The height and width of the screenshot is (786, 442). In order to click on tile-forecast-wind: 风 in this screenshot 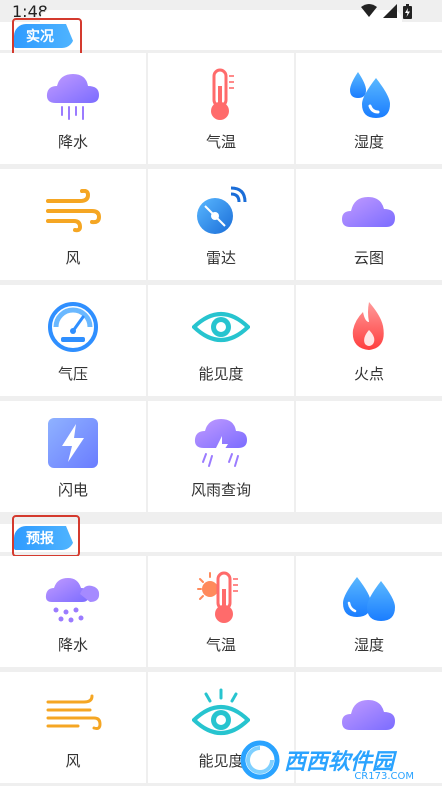, I will do `click(73, 727)`.